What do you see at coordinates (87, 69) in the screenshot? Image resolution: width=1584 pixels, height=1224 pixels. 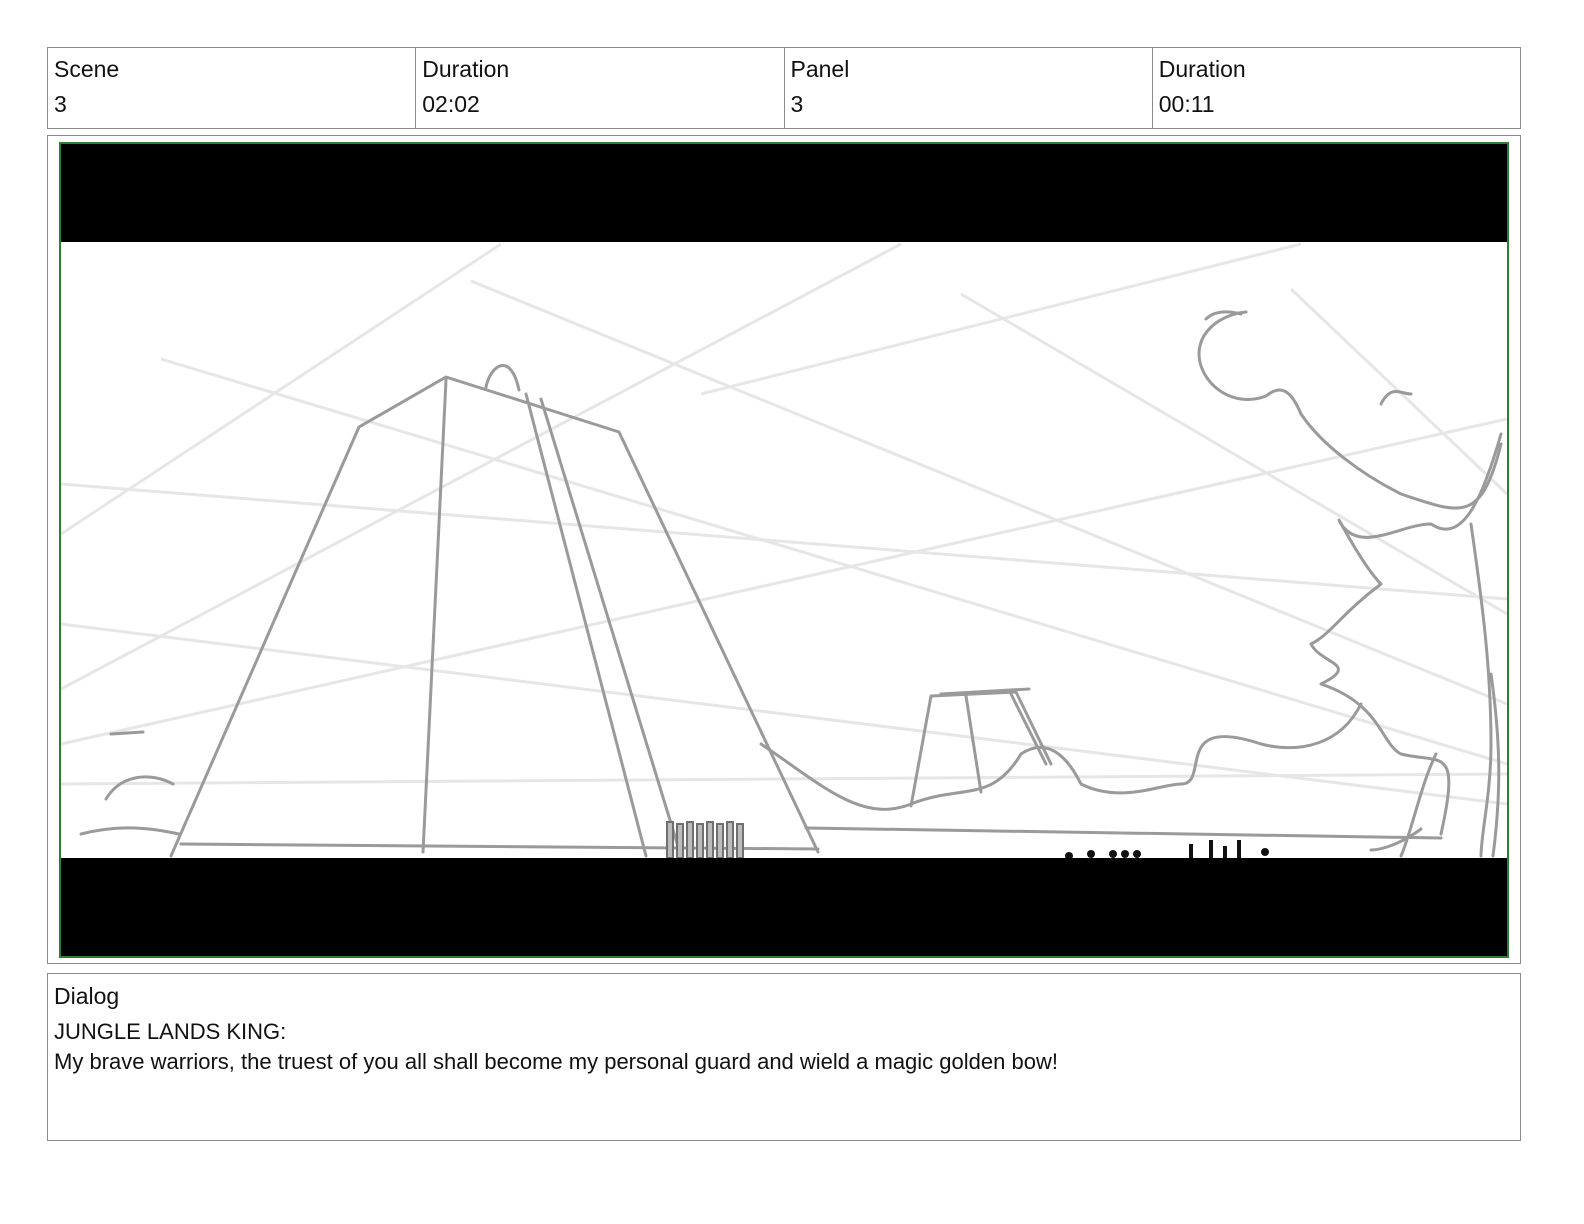 I see `scene-label: Scene` at bounding box center [87, 69].